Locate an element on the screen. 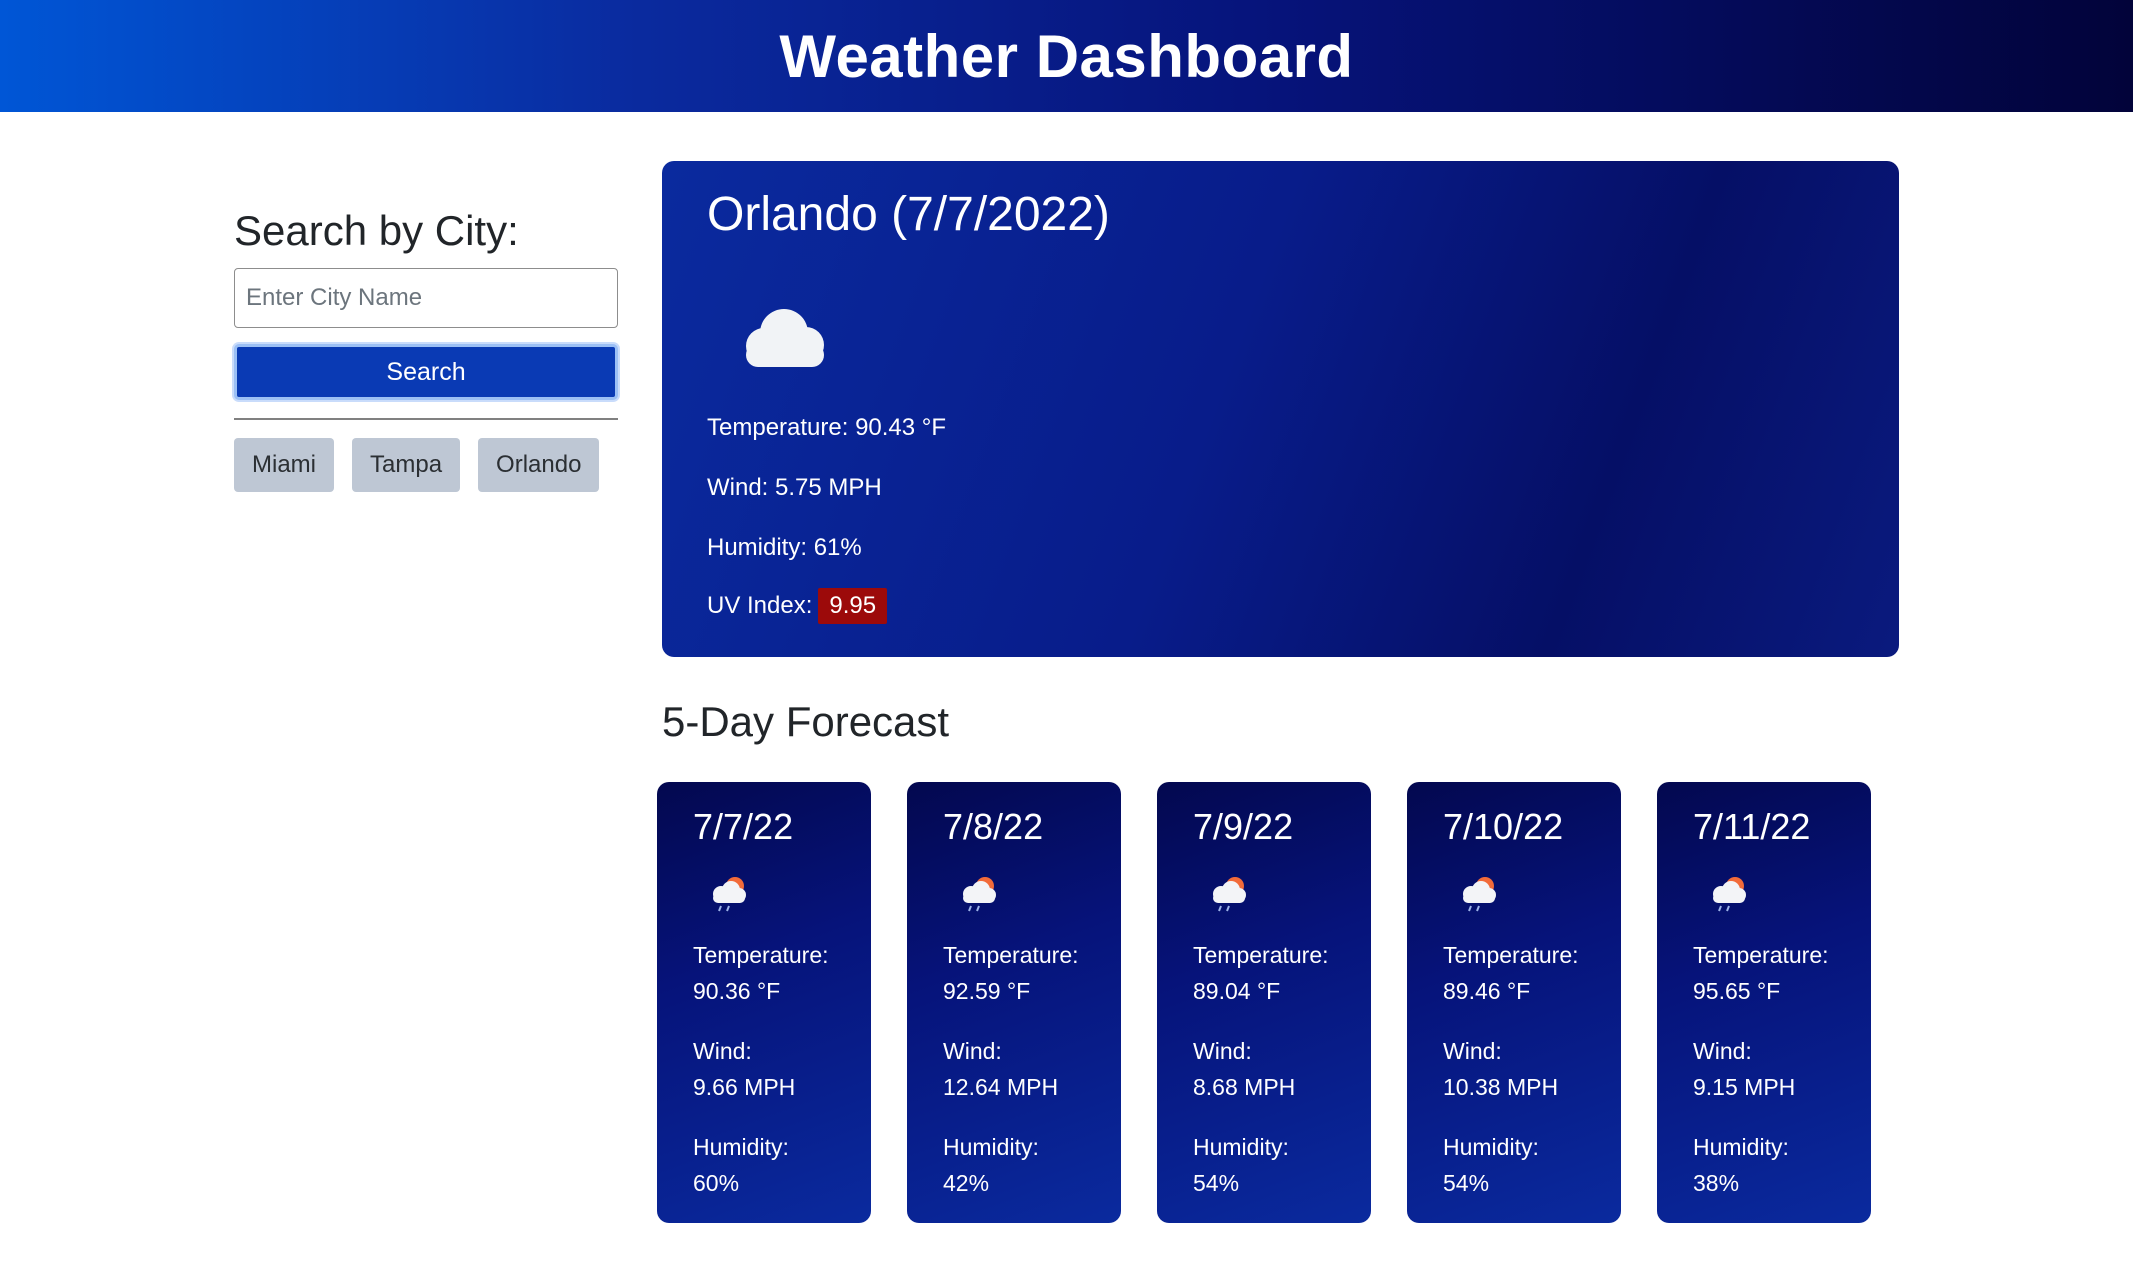 This screenshot has width=2133, height=1265. forecast-date: 7/11/22 is located at coordinates (1752, 826).